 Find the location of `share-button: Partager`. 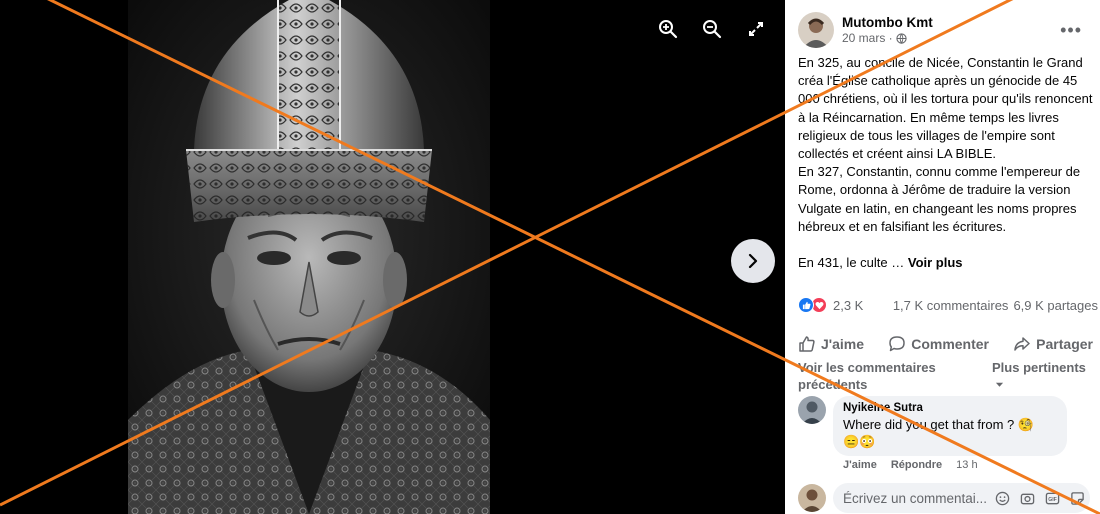

share-button: Partager is located at coordinates (1053, 344).